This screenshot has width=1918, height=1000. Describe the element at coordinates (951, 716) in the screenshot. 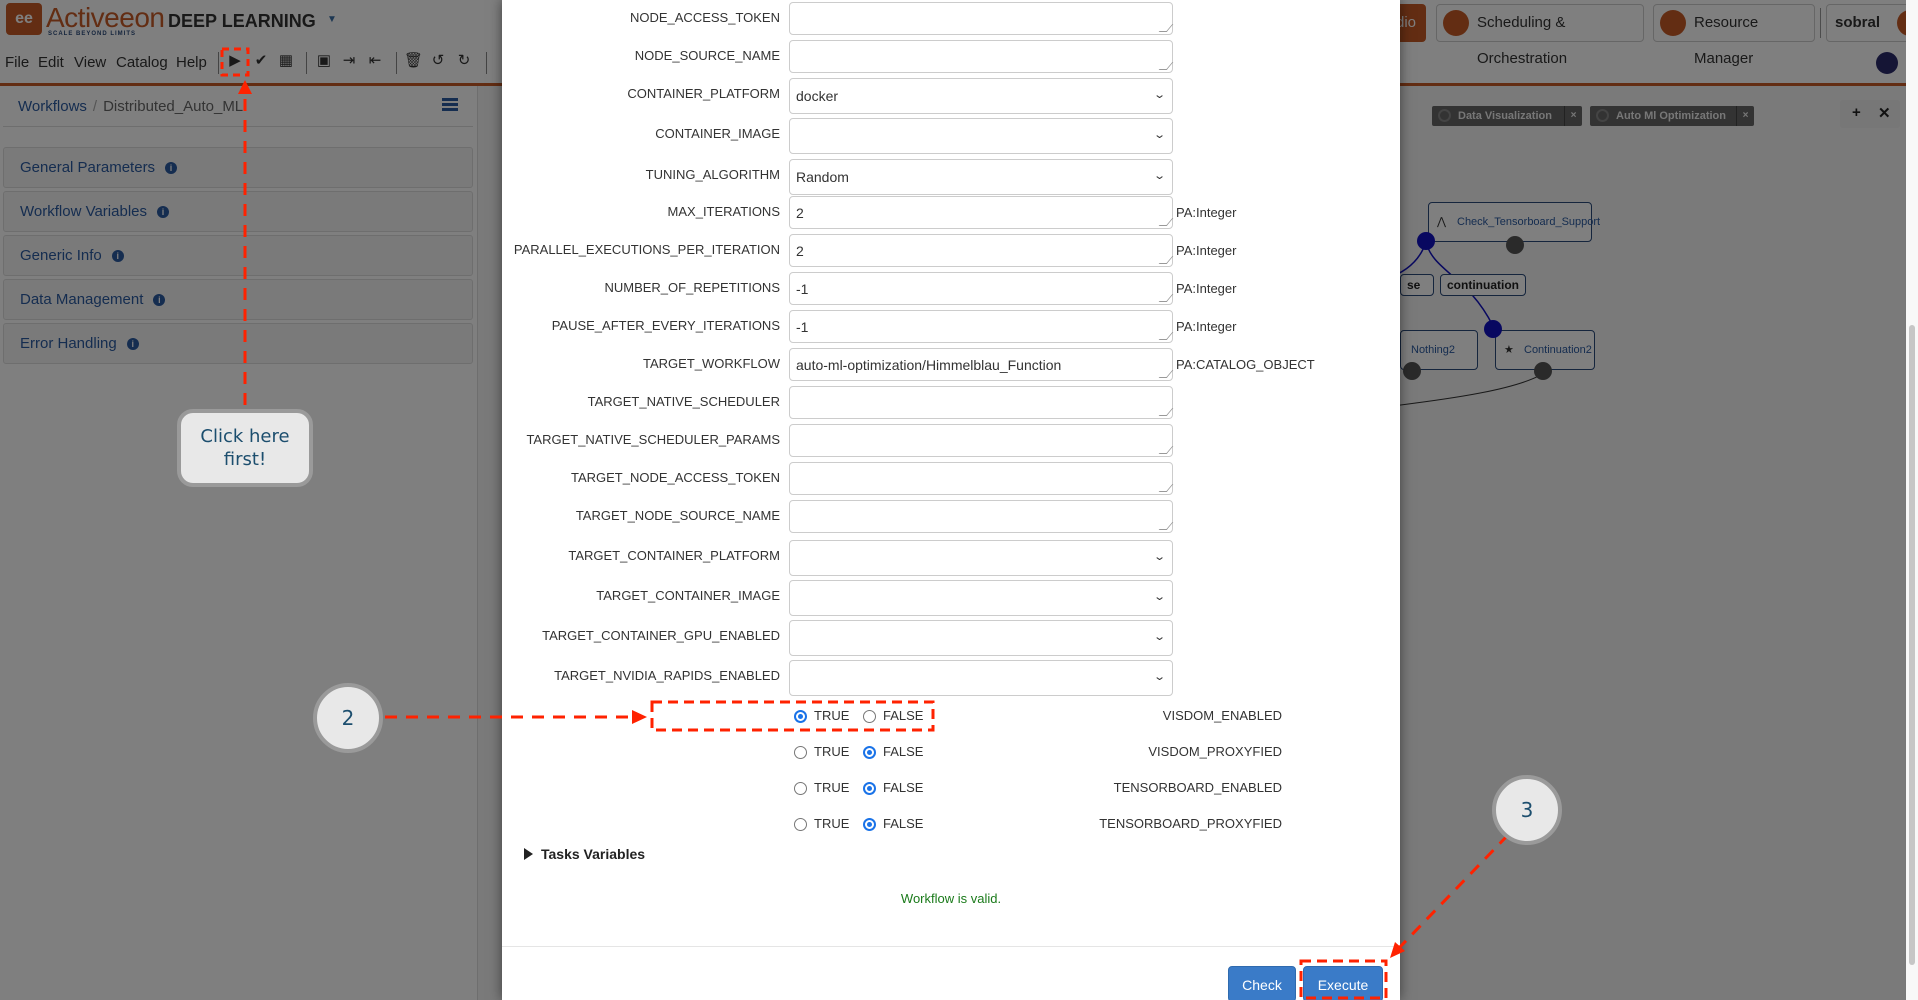

I see `boolean-variable-row: VISDOM_ENABLED TRUE FALSE` at that location.